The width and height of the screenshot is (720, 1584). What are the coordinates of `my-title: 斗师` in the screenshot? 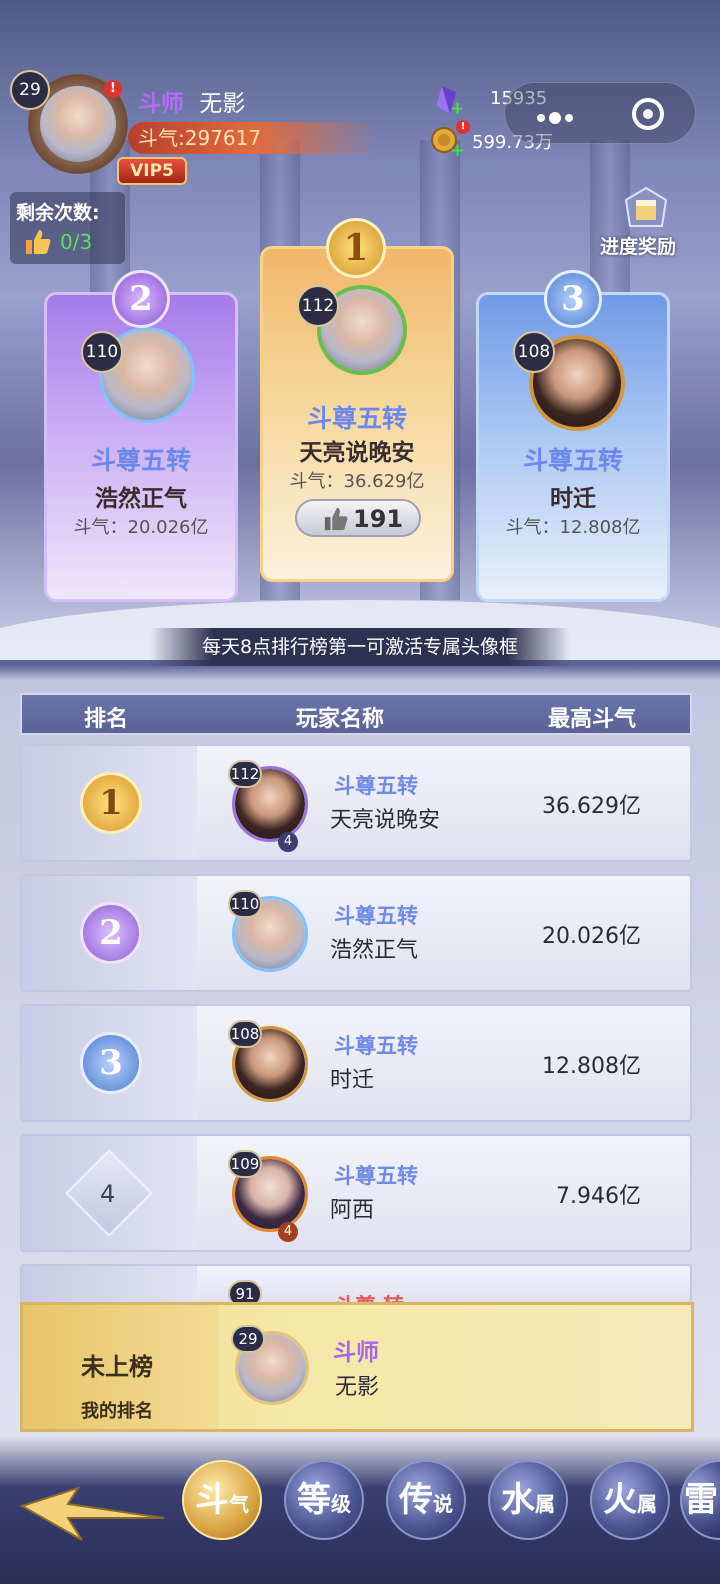 It's located at (356, 1353).